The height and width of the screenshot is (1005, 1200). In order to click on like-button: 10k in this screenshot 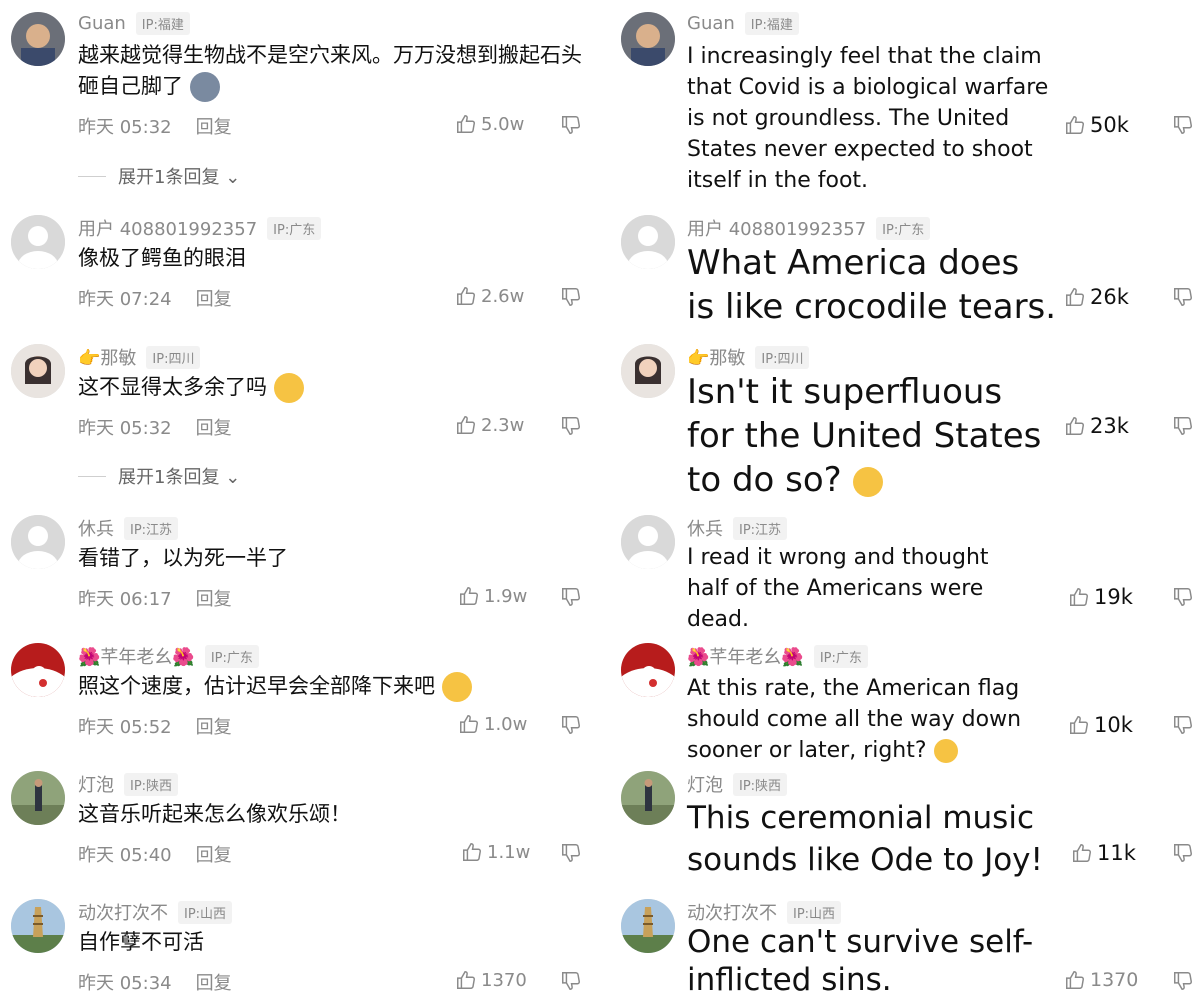, I will do `click(1100, 725)`.